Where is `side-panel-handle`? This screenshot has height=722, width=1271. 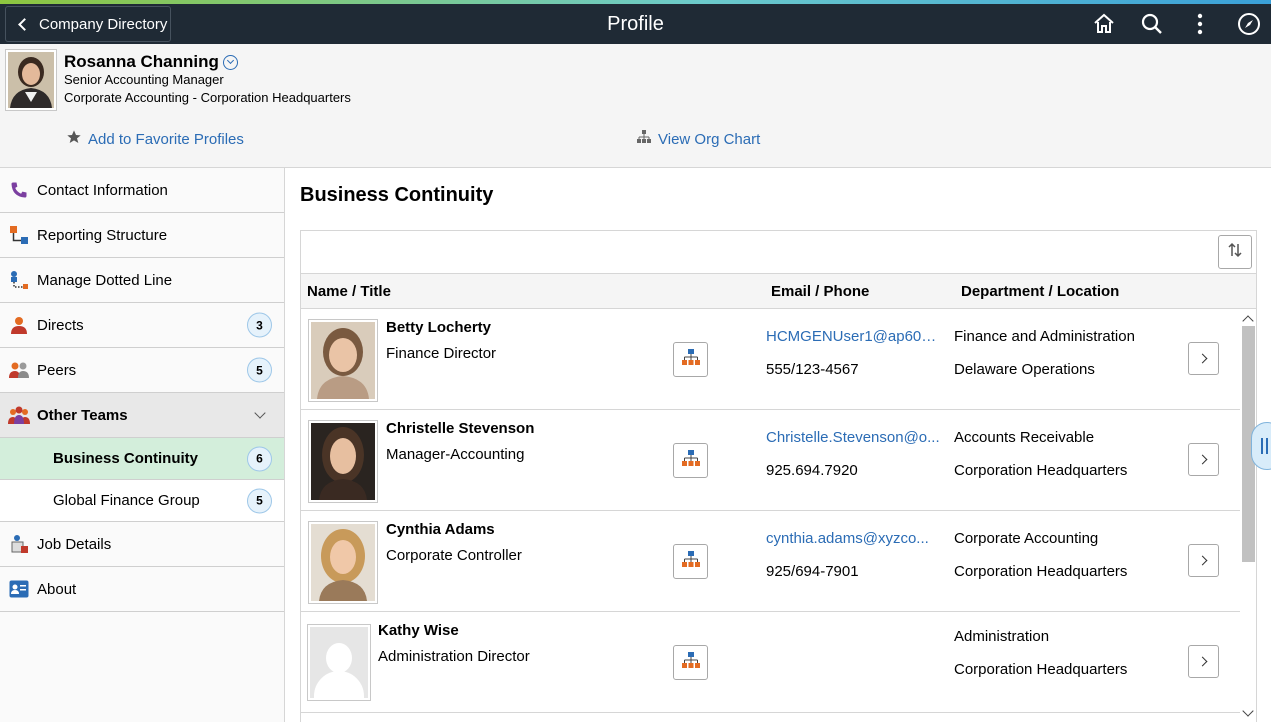 side-panel-handle is located at coordinates (1261, 446).